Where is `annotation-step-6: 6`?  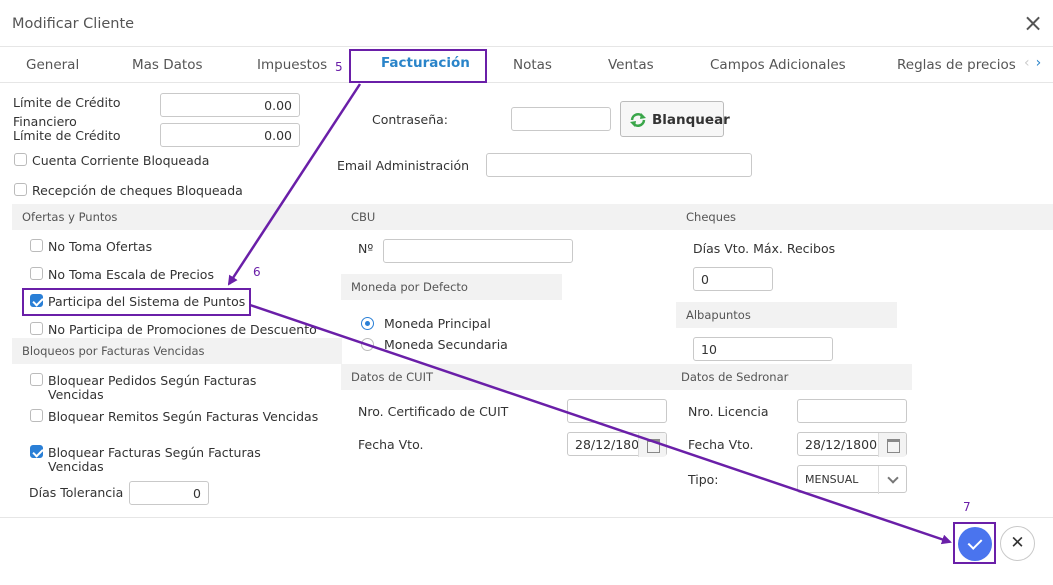 annotation-step-6: 6 is located at coordinates (257, 272).